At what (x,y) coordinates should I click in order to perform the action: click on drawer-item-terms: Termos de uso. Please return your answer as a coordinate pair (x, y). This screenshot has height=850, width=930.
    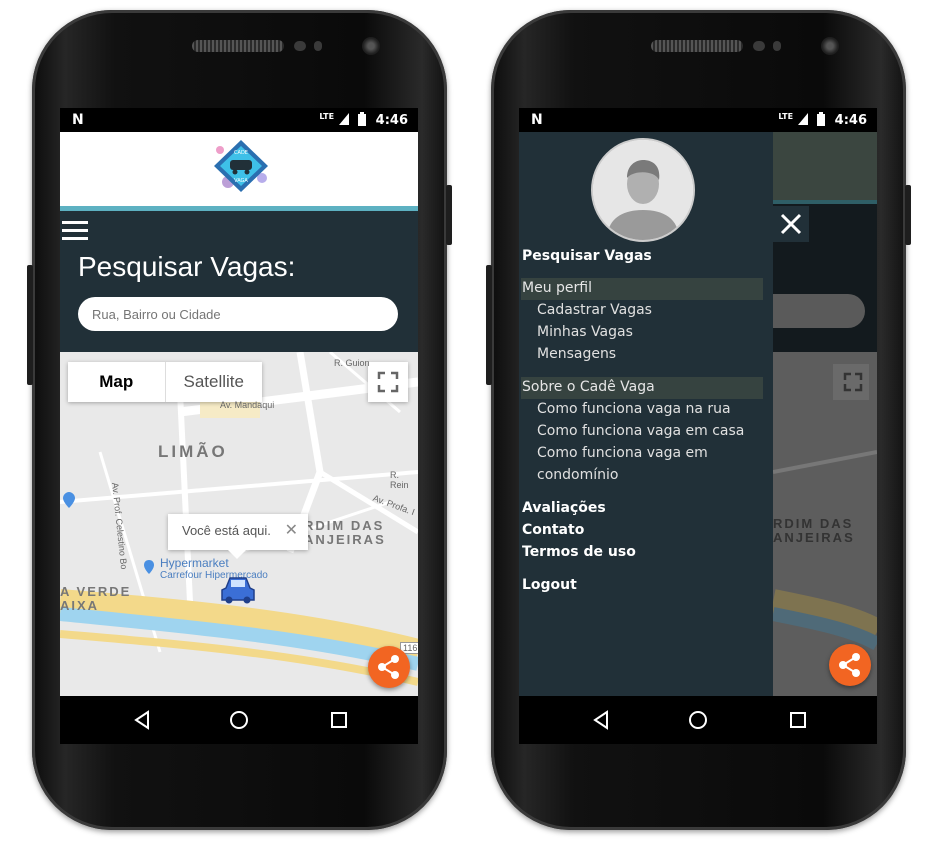
    Looking at the image, I should click on (579, 552).